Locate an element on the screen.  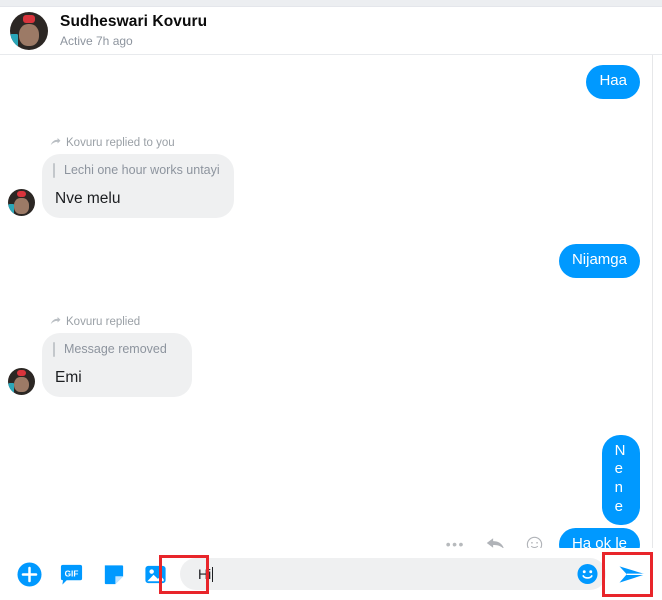
gif-button: GIF is located at coordinates (71, 574).